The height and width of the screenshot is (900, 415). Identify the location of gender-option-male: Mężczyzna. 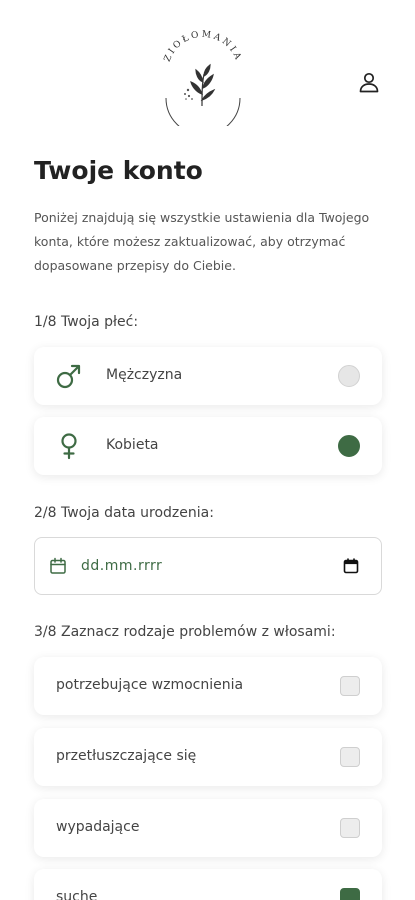
(208, 376).